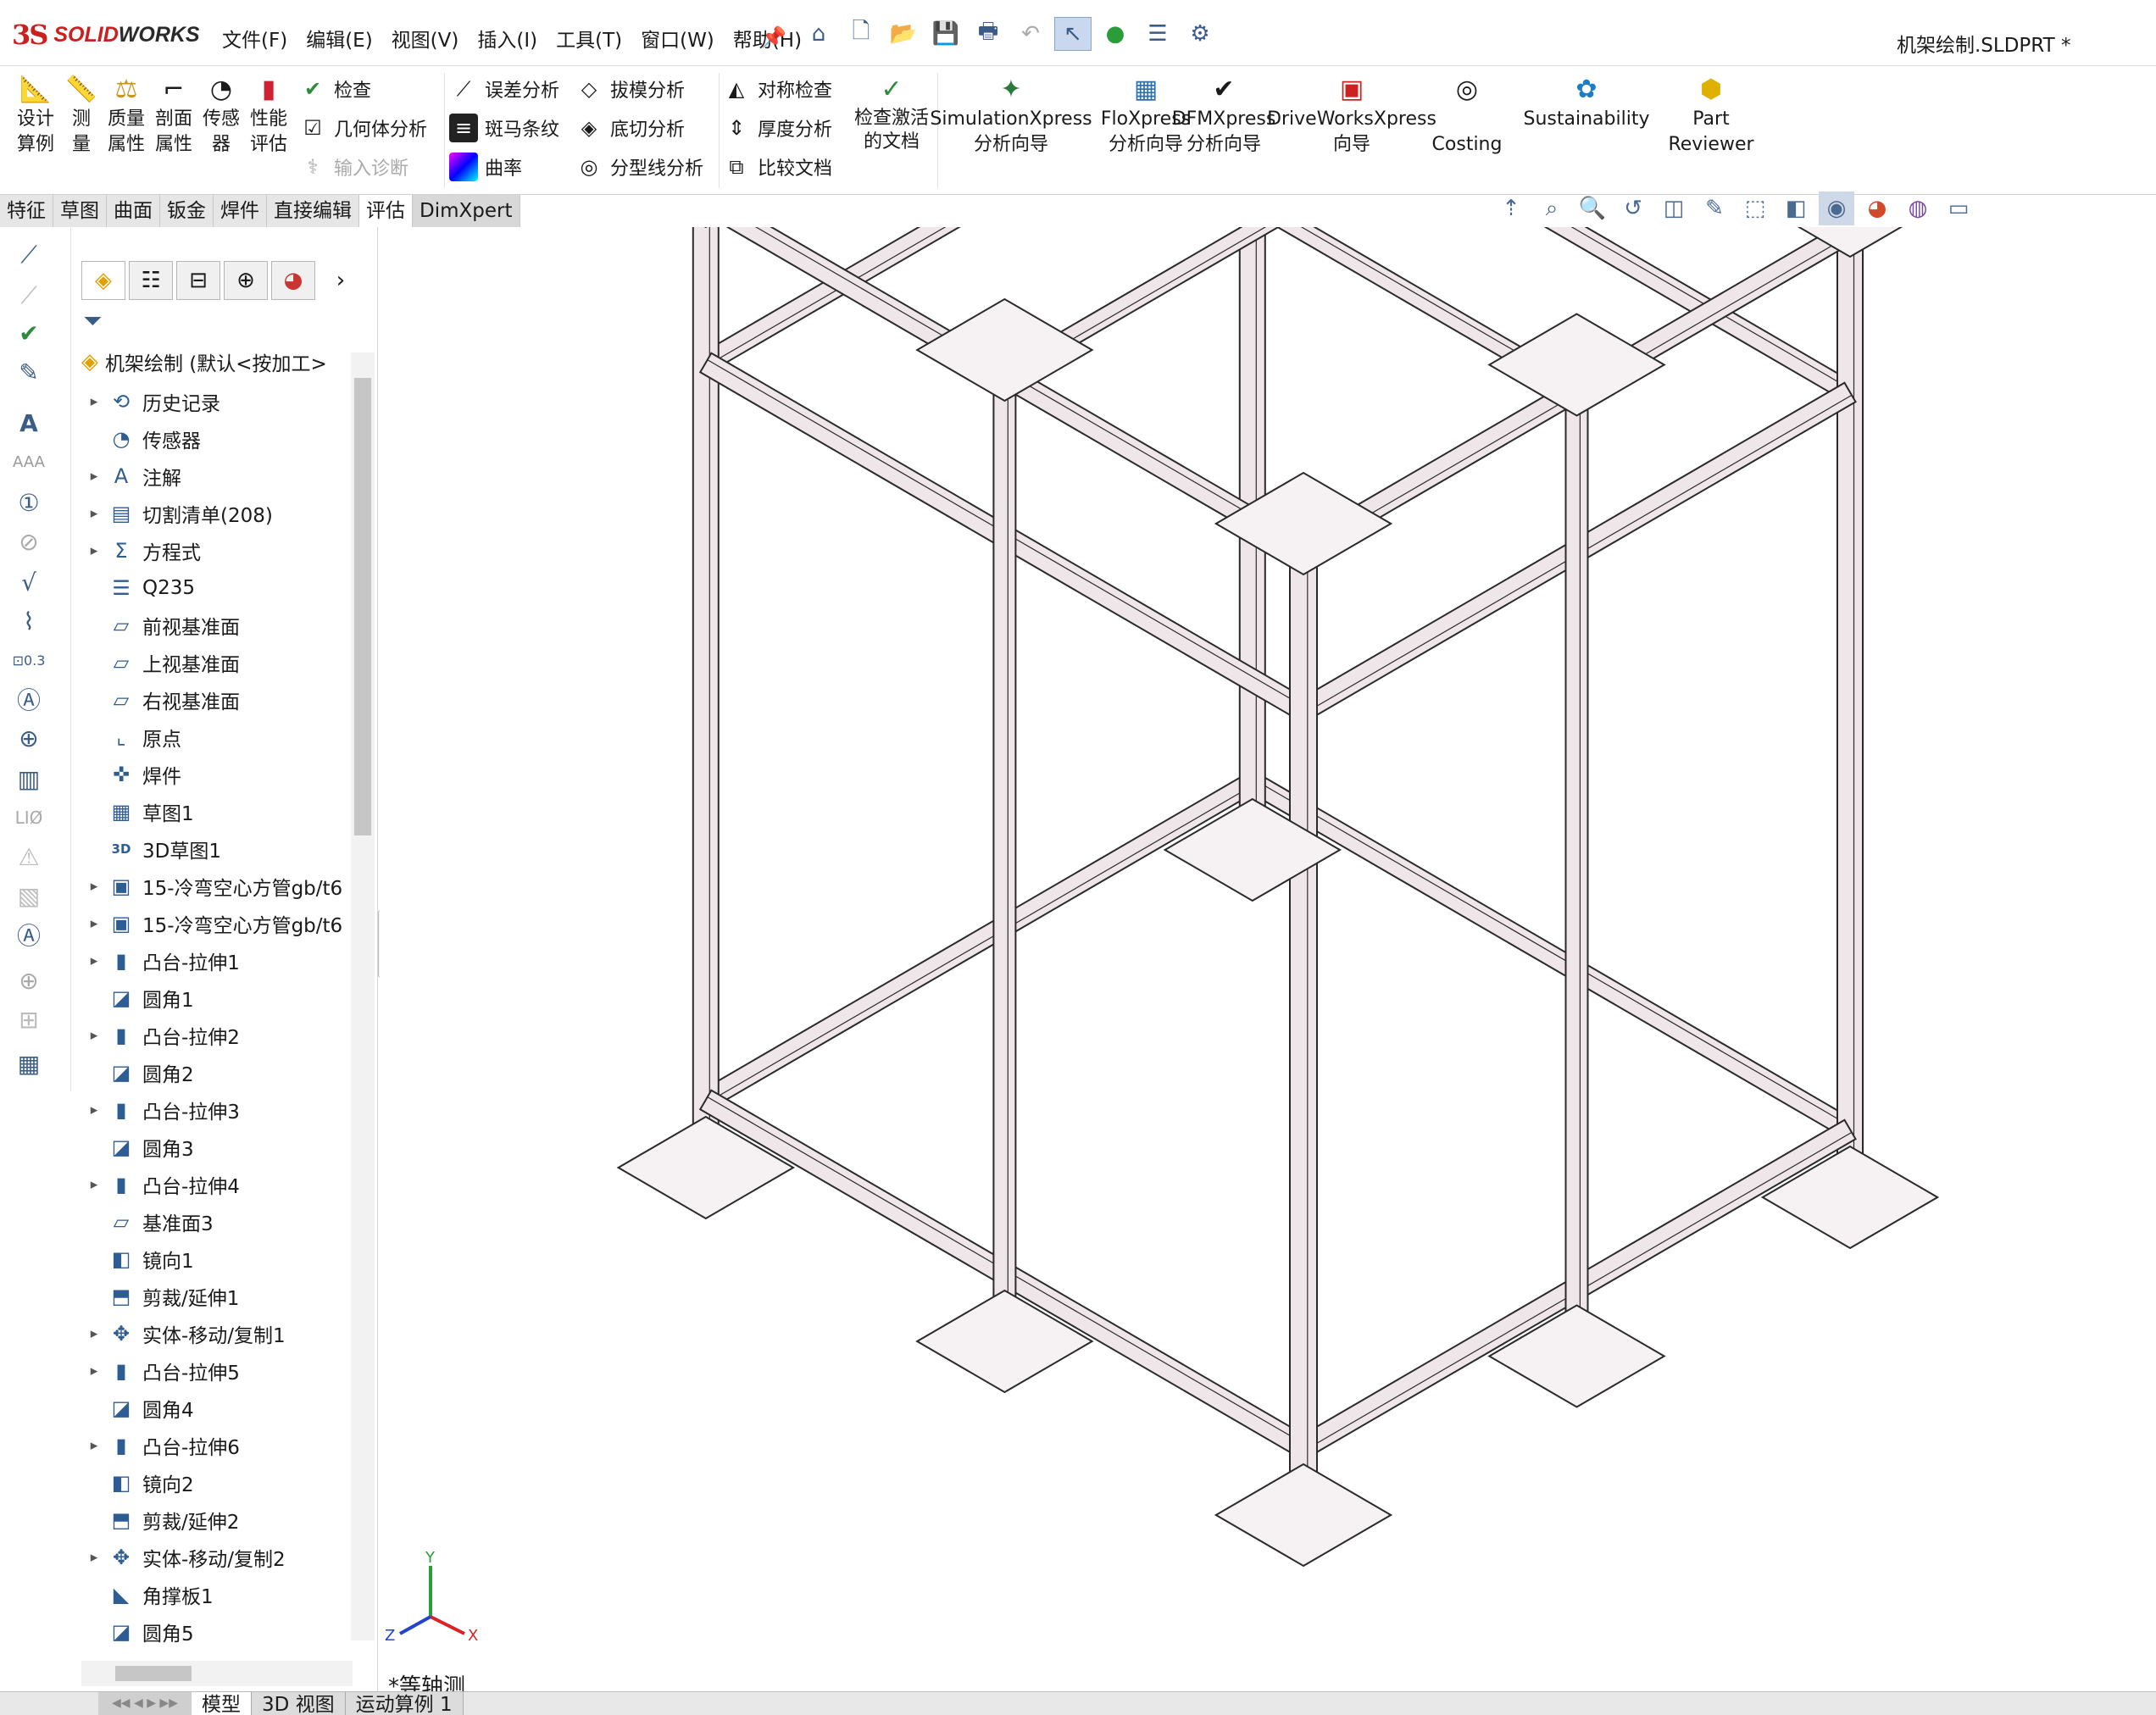  What do you see at coordinates (137, 1482) in the screenshot?
I see `tree-item: ◧ 镜向2` at bounding box center [137, 1482].